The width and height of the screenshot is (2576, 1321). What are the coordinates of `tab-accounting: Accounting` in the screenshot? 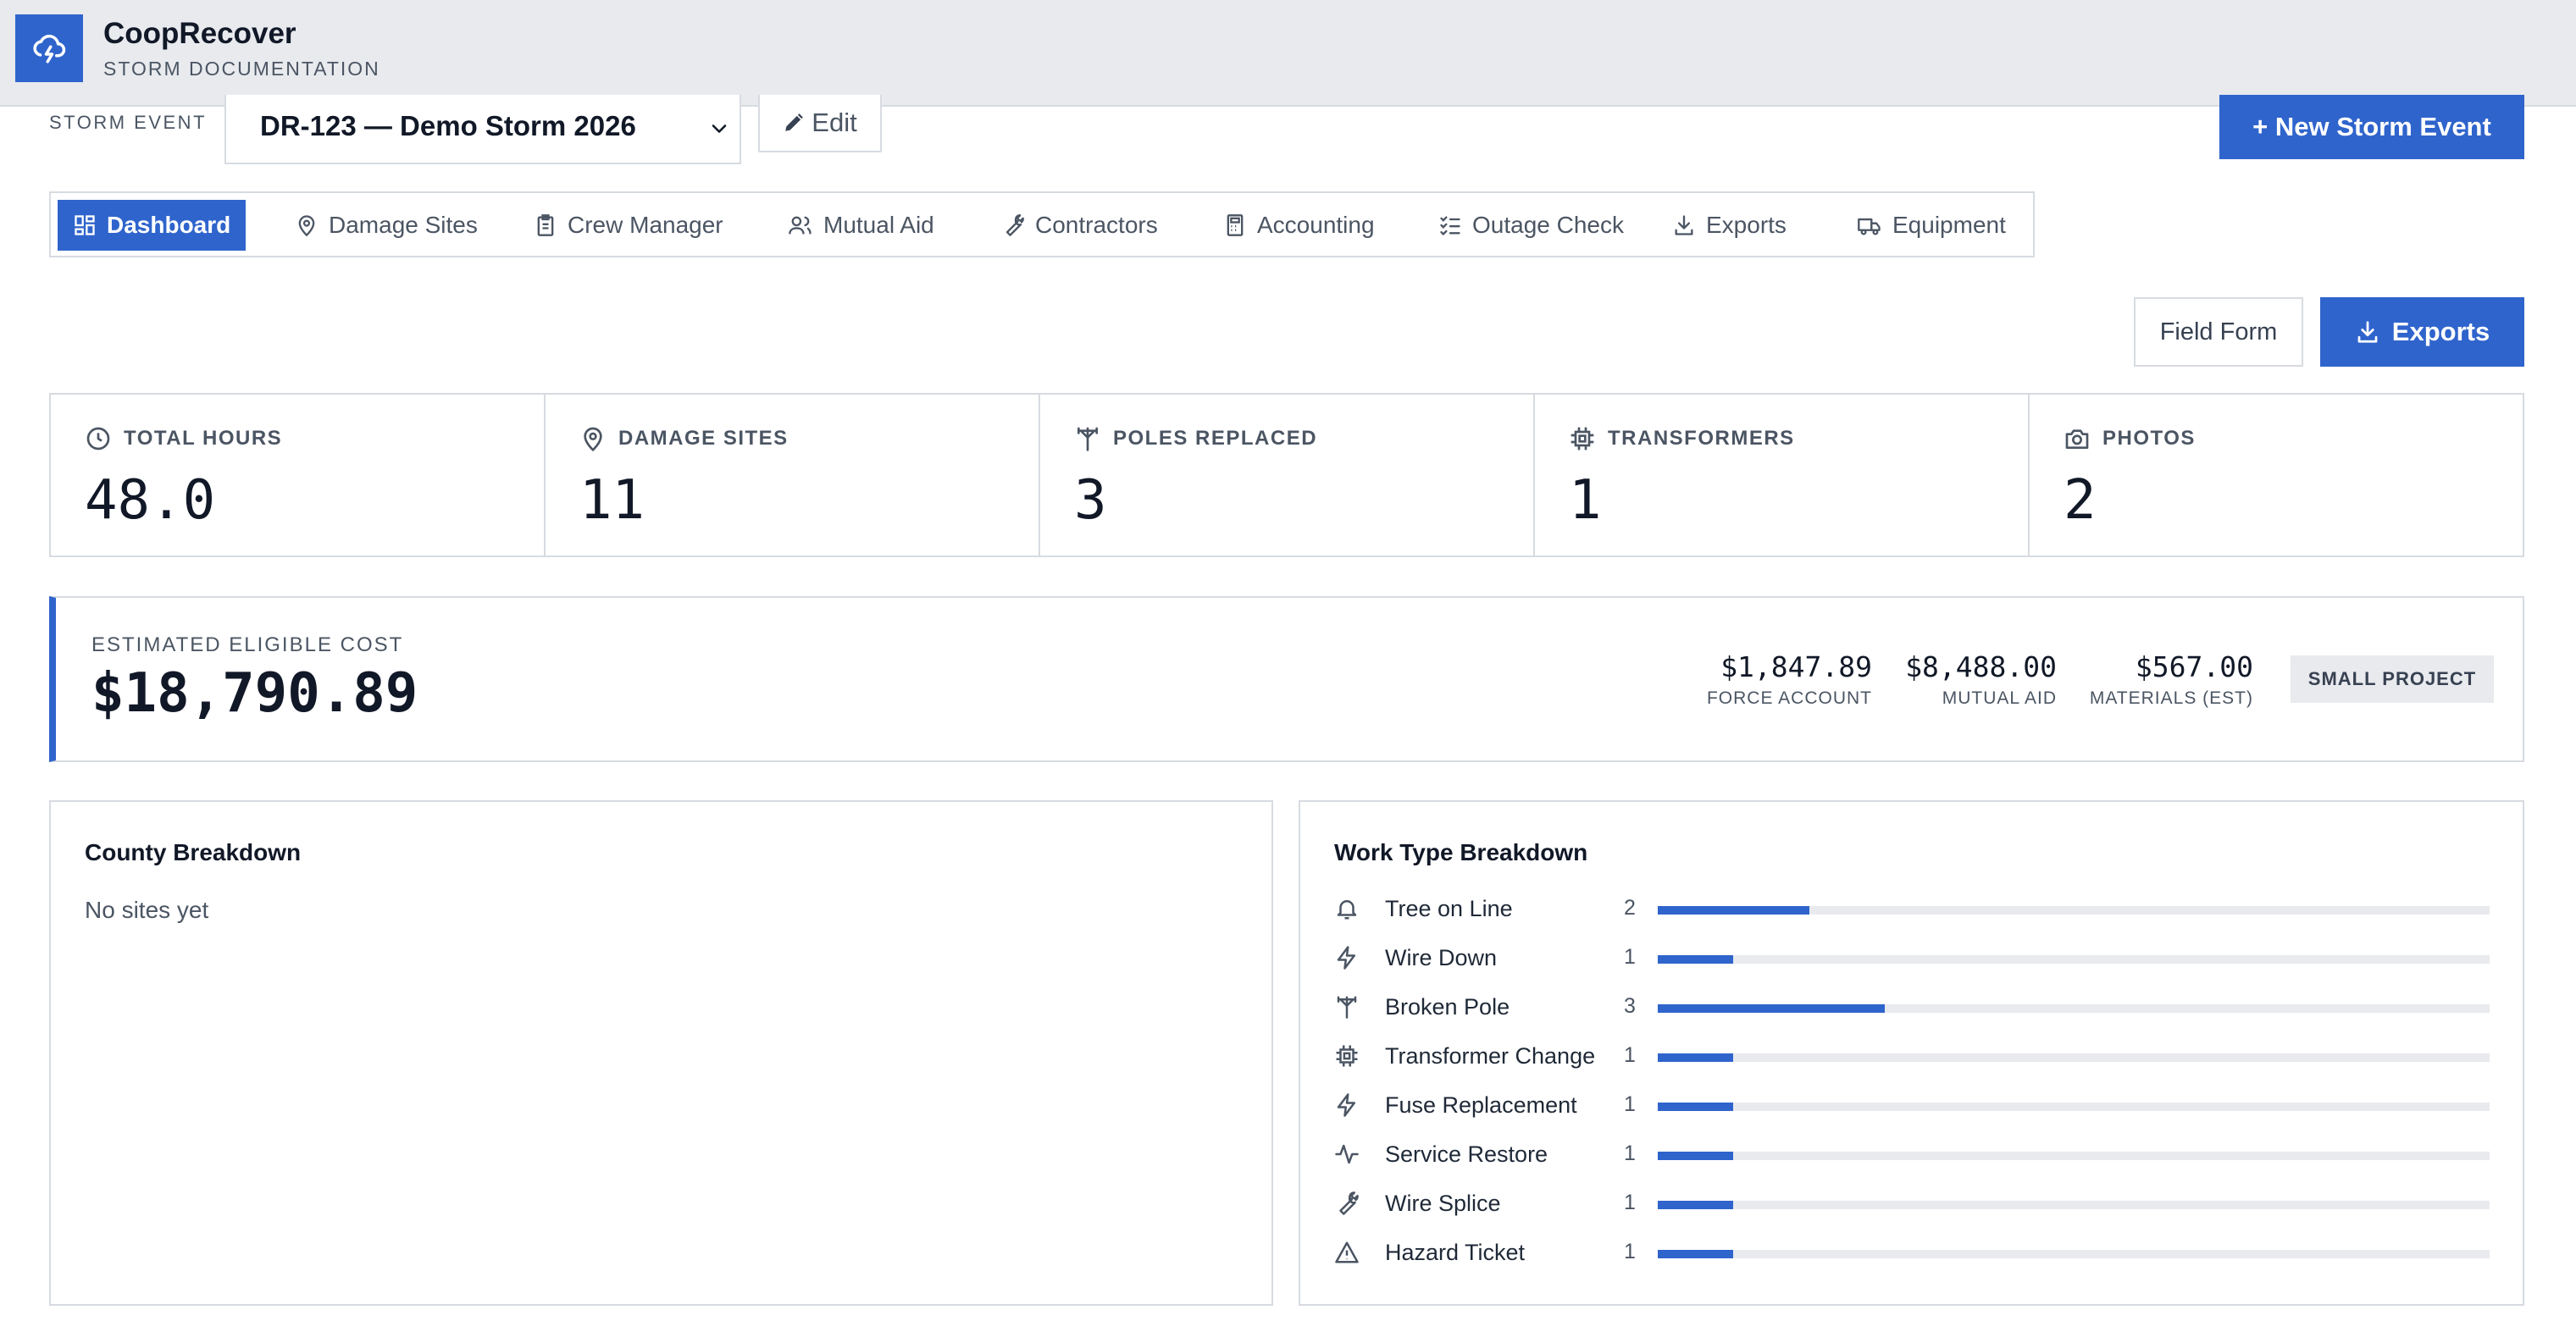 It's located at (1299, 226).